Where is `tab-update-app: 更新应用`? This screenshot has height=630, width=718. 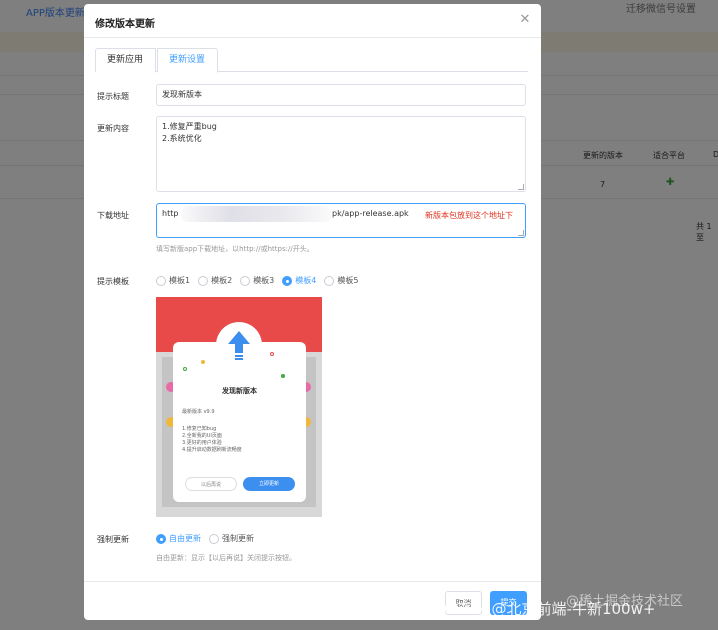 tab-update-app: 更新应用 is located at coordinates (125, 60).